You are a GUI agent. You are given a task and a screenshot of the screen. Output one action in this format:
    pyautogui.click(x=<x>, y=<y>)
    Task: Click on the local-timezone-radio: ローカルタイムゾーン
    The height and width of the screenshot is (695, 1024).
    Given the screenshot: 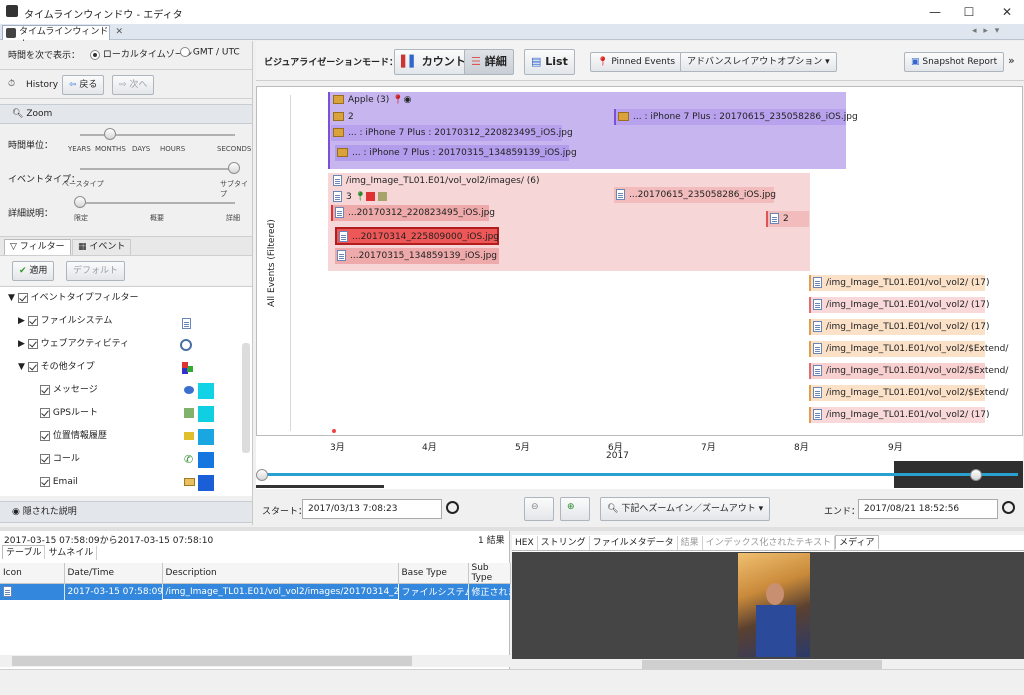 What is the action you would take?
    pyautogui.click(x=141, y=53)
    